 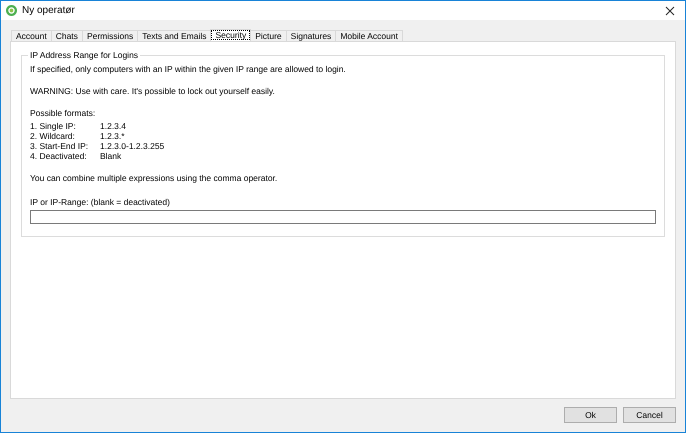 What do you see at coordinates (59, 156) in the screenshot?
I see `format-label: 4. Deactivated:` at bounding box center [59, 156].